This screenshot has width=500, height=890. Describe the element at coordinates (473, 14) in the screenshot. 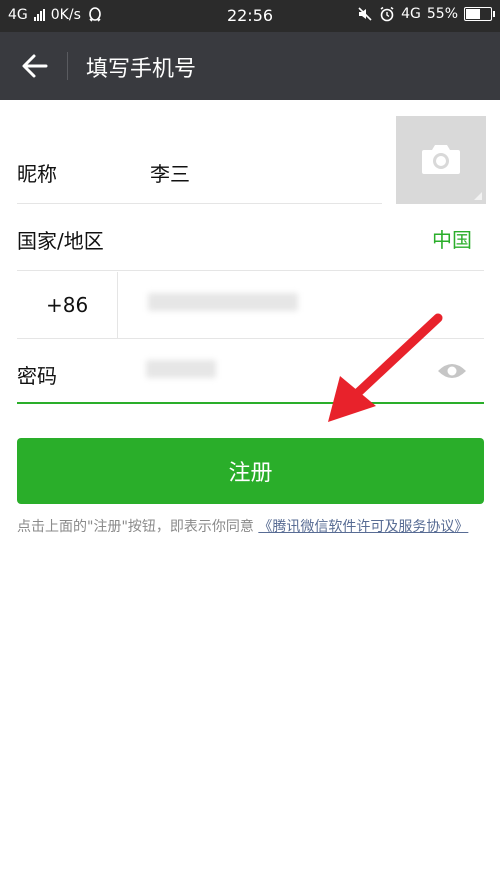

I see `battery-fill` at that location.